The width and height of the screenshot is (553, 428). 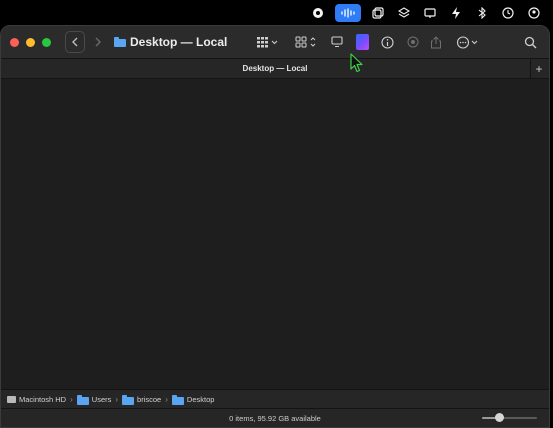 What do you see at coordinates (46, 42) in the screenshot?
I see `zoom-button` at bounding box center [46, 42].